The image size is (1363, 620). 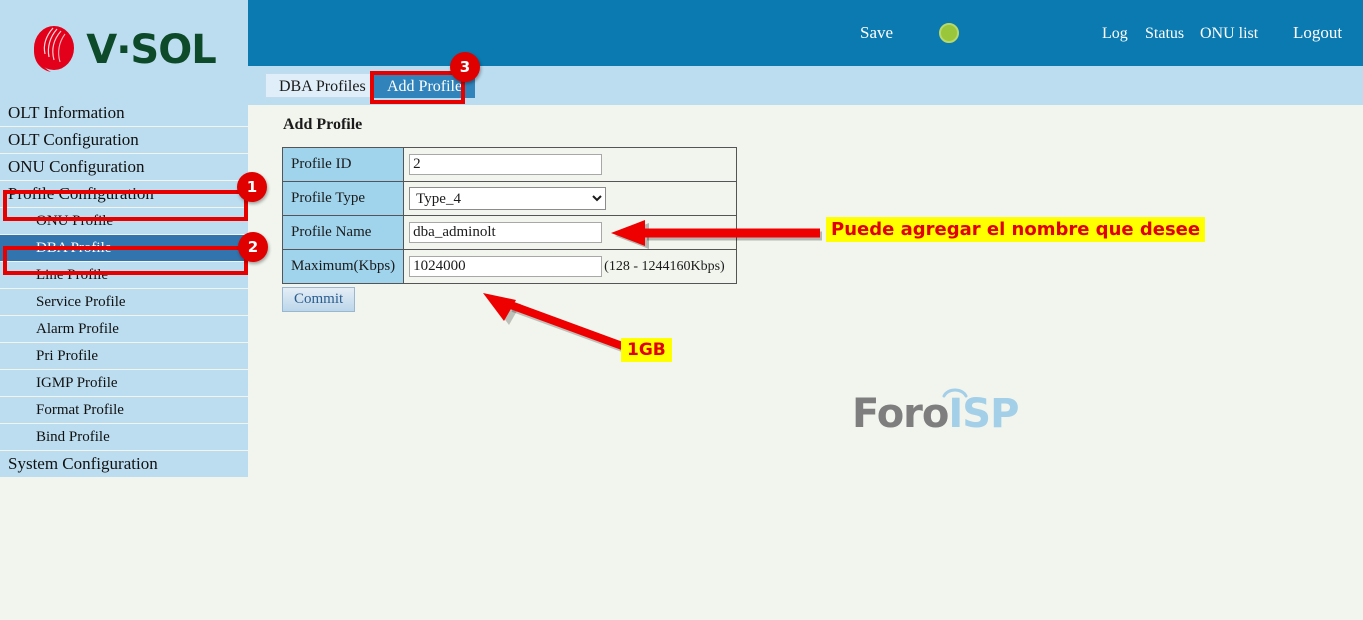 I want to click on table-row-profile-name: Profile Name, so click(x=509, y=232).